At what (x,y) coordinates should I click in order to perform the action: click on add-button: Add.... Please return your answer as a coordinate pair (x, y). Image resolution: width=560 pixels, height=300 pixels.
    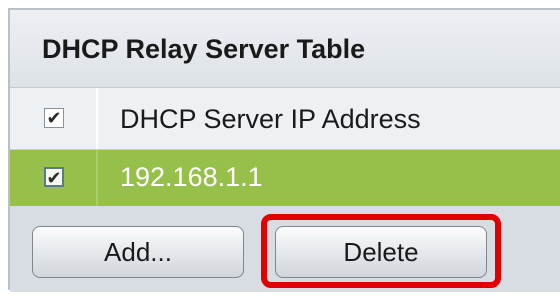
    Looking at the image, I should click on (138, 252).